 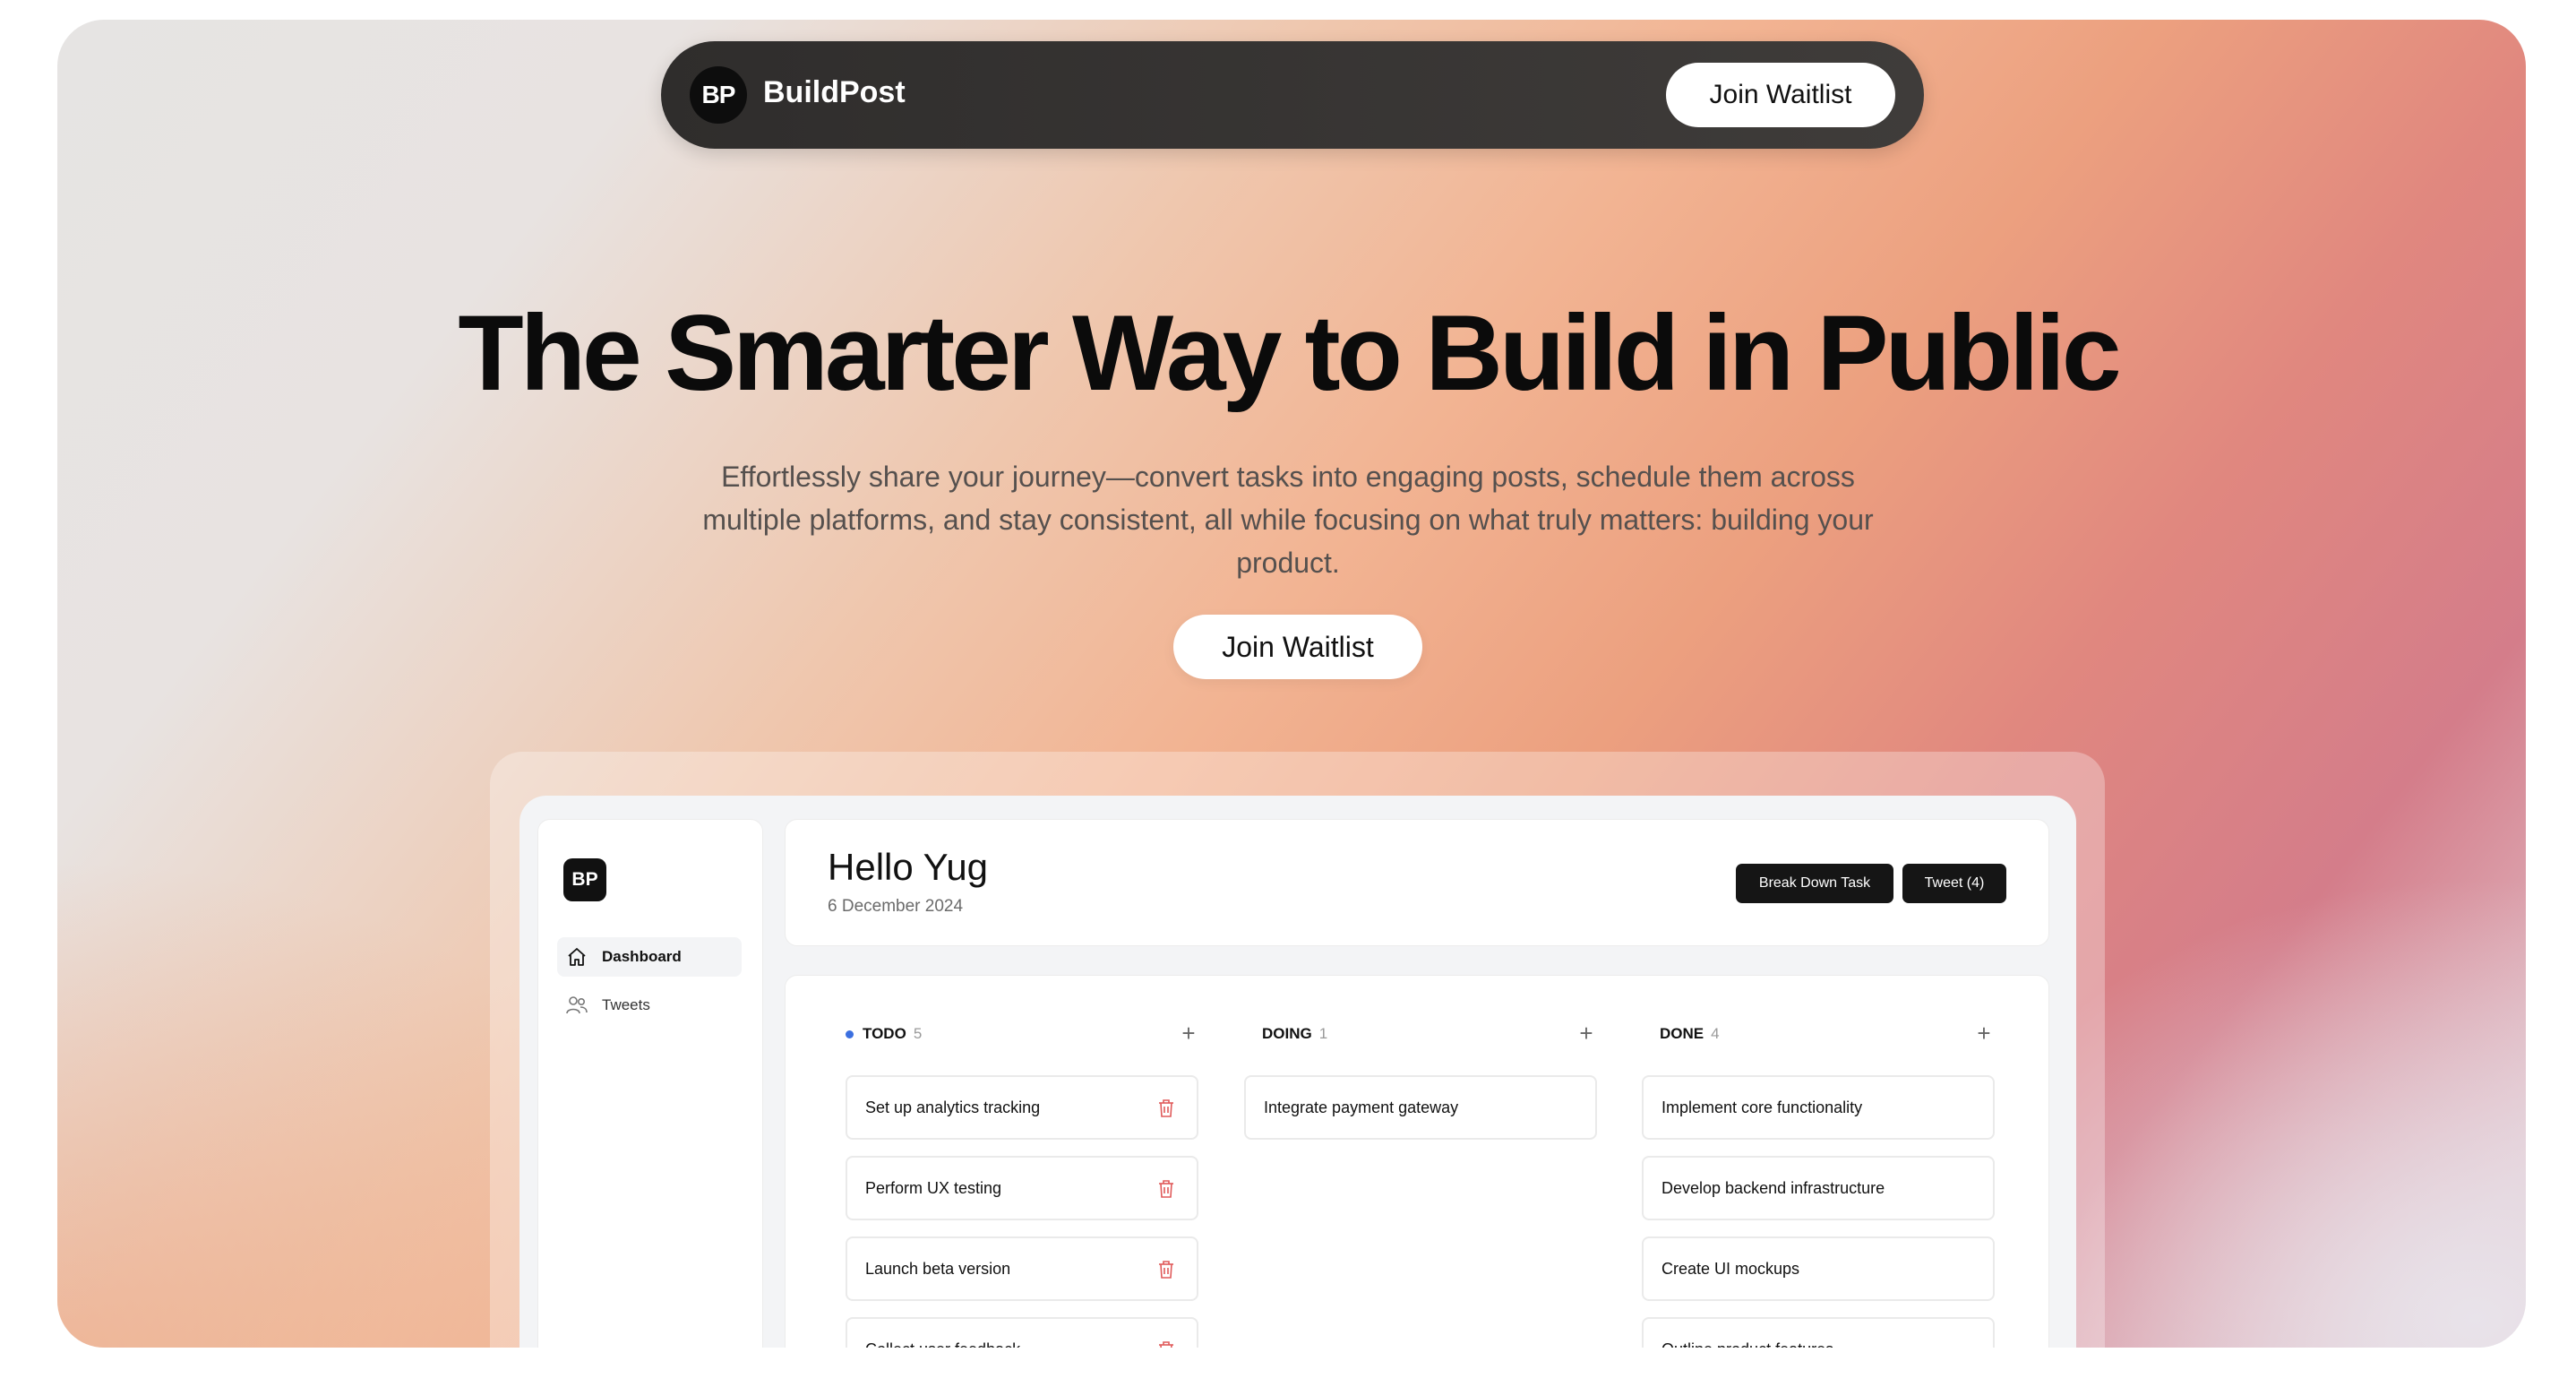 What do you see at coordinates (896, 906) in the screenshot?
I see `current-date: 6 December 2024` at bounding box center [896, 906].